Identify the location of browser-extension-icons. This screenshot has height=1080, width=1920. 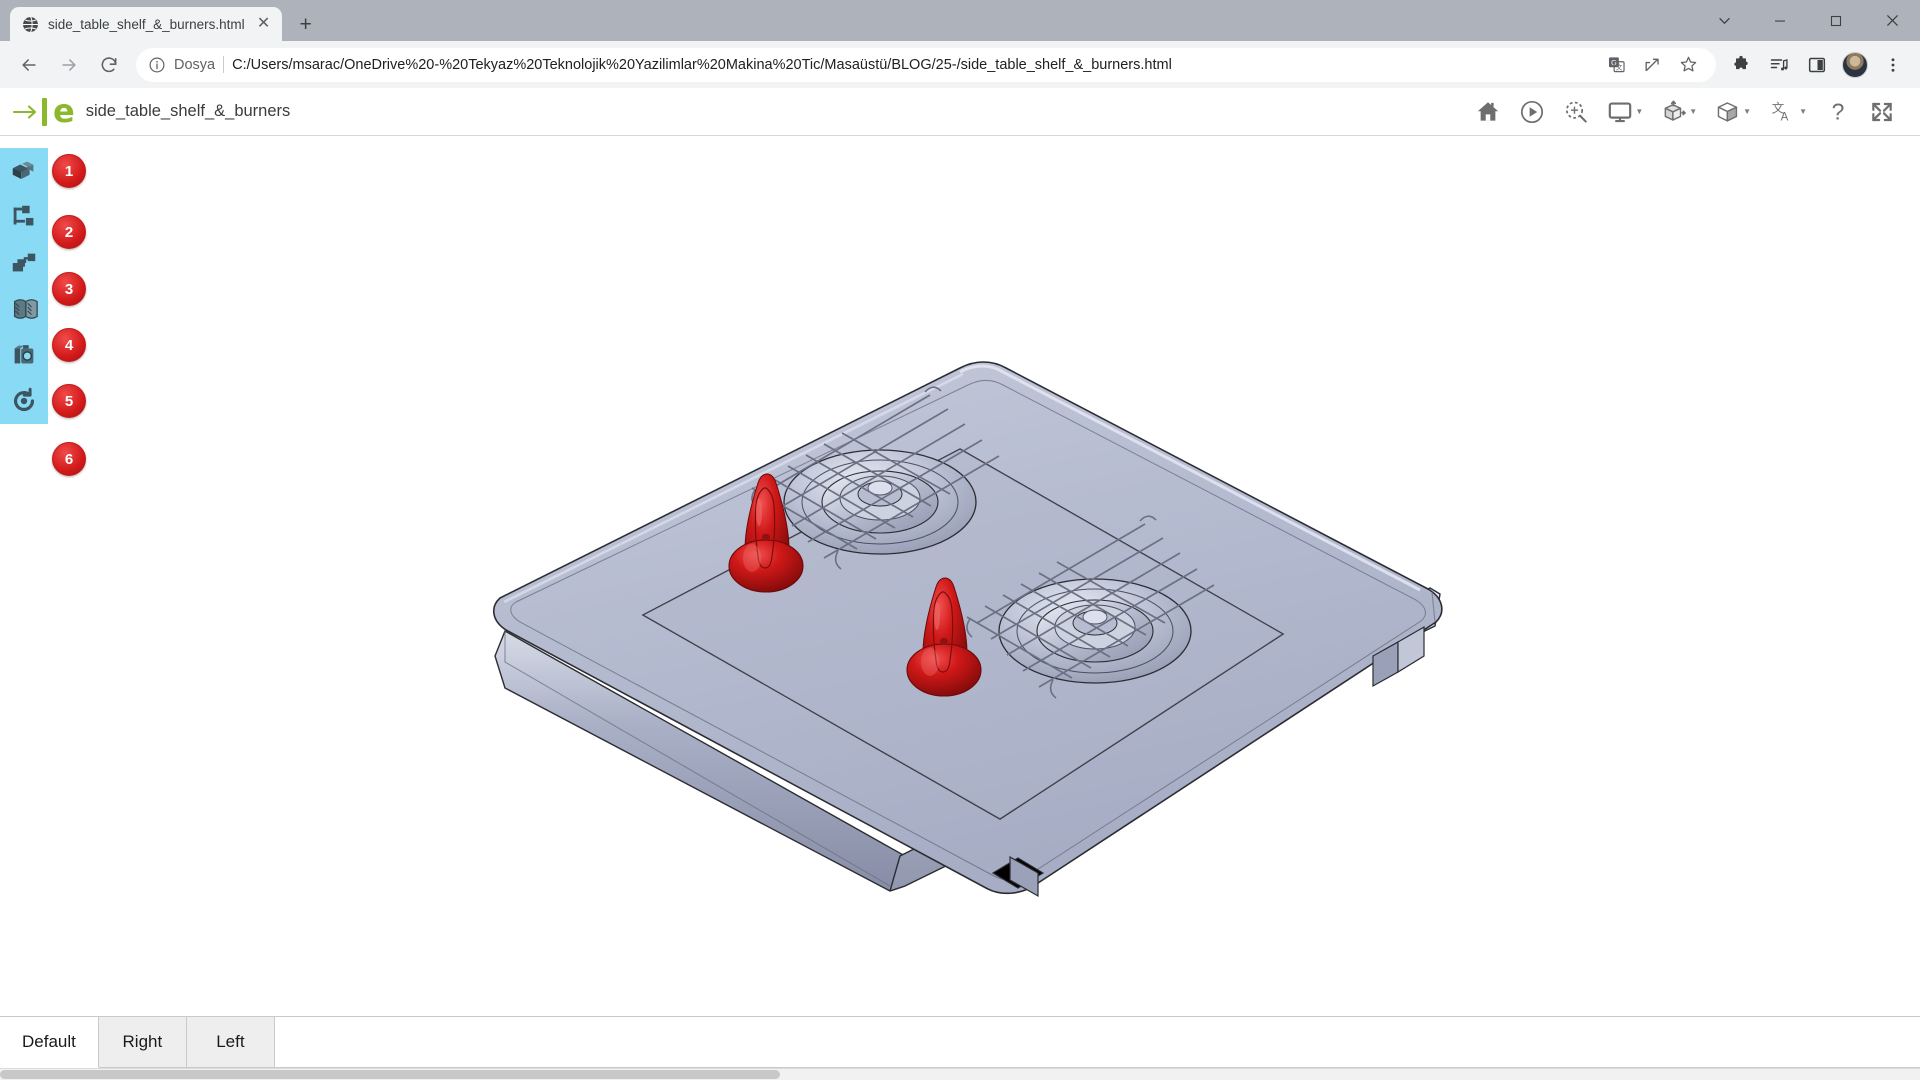
(1817, 65).